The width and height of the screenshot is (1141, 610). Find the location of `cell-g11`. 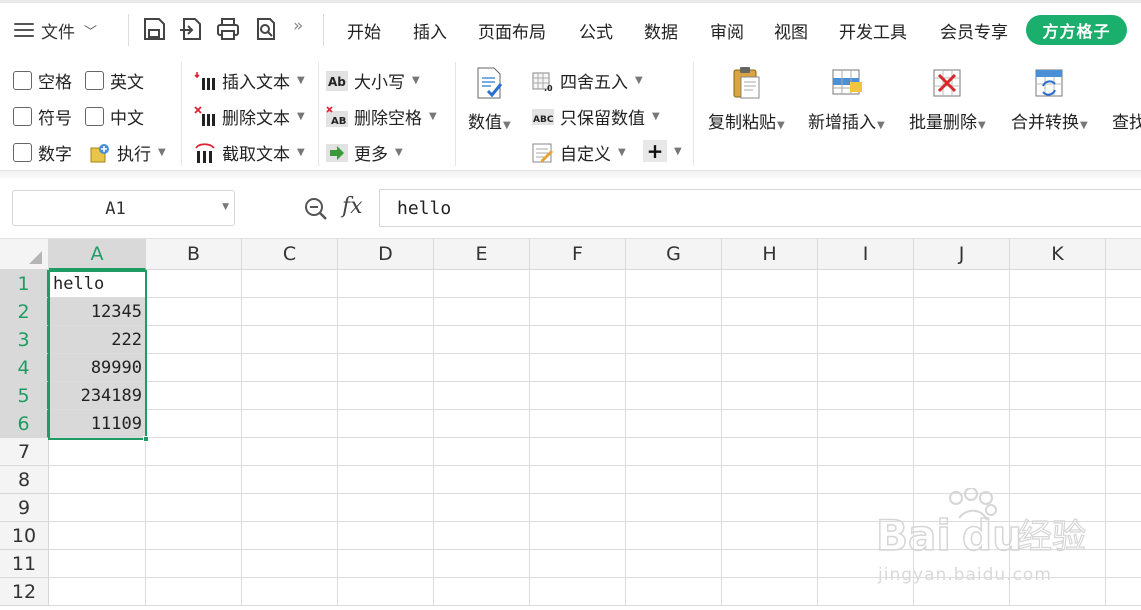

cell-g11 is located at coordinates (674, 564).